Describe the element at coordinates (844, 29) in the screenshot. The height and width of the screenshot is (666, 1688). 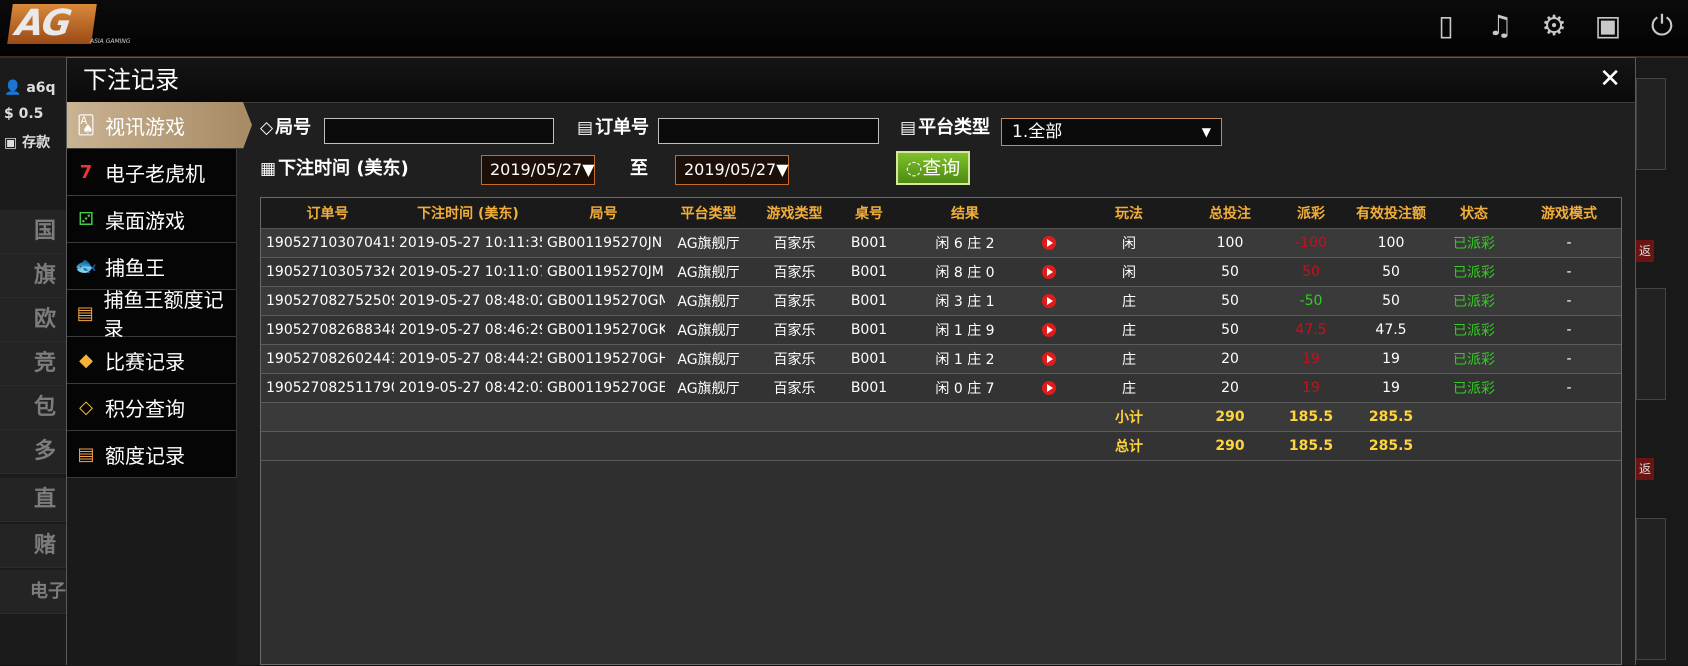
I see `top-bar: AG ASIA GAMING ▯ ♫ ⚙ ▣ ⏻` at that location.